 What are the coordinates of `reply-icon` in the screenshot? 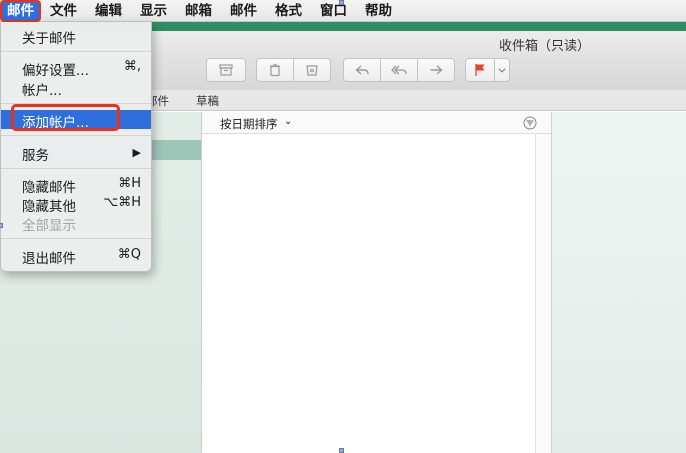 It's located at (362, 70).